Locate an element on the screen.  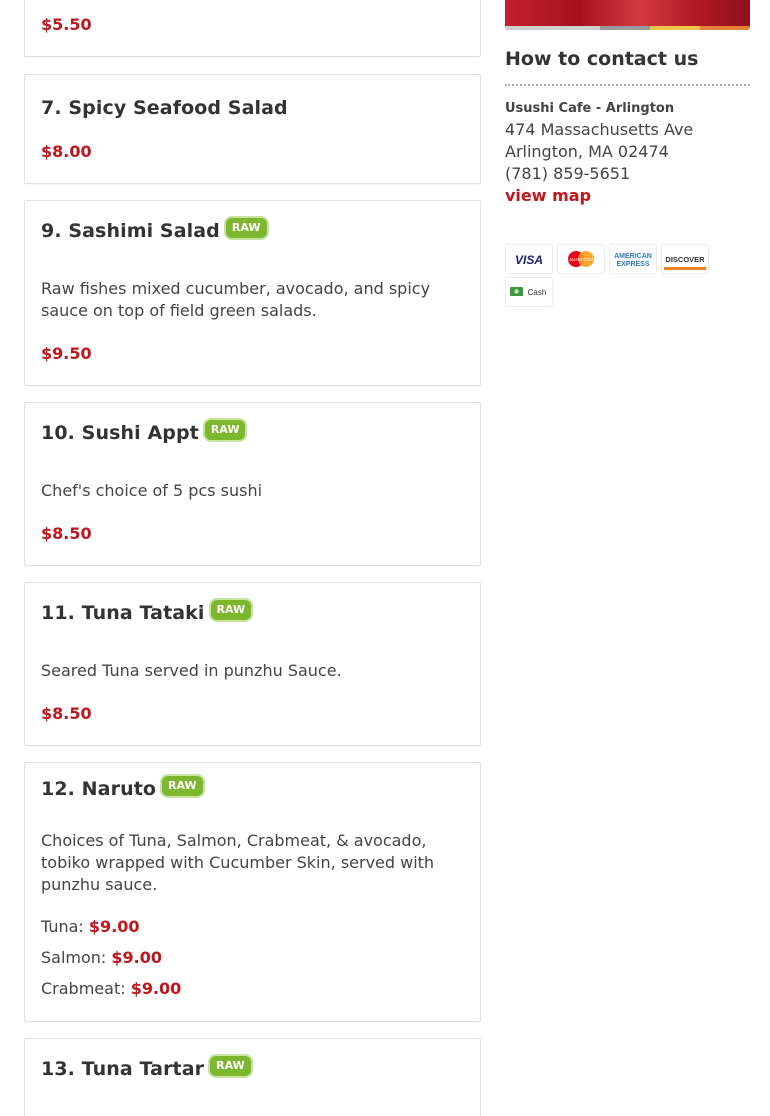
item-option: Salmon: $9.00 is located at coordinates (101, 957).